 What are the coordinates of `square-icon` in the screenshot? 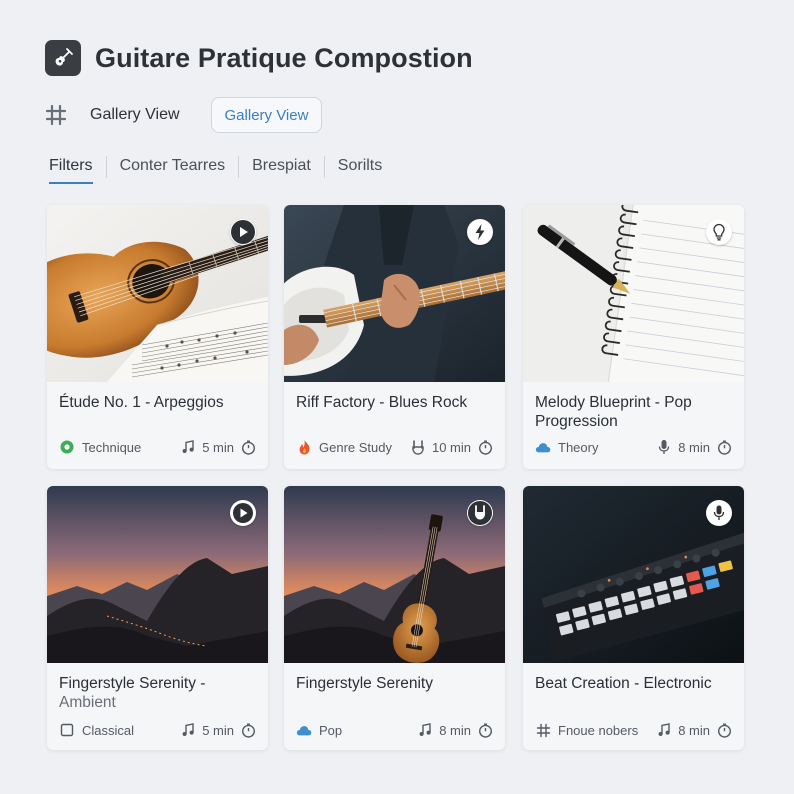 It's located at (67, 730).